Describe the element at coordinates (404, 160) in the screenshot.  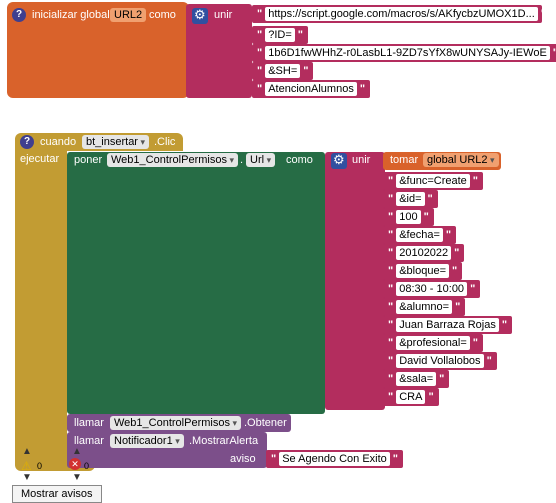
I see `get-label: tomar` at that location.